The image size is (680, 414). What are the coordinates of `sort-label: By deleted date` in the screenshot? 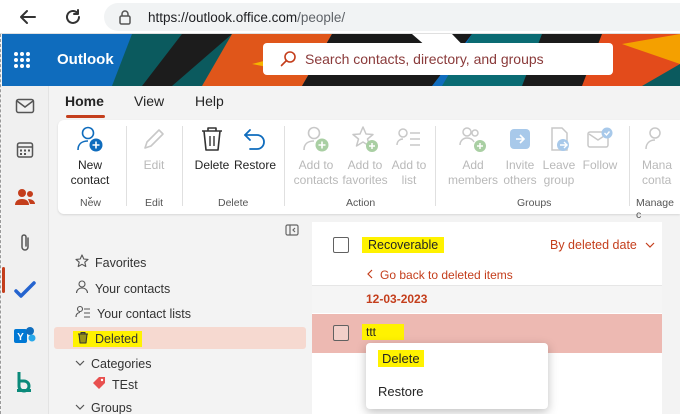 It's located at (593, 245).